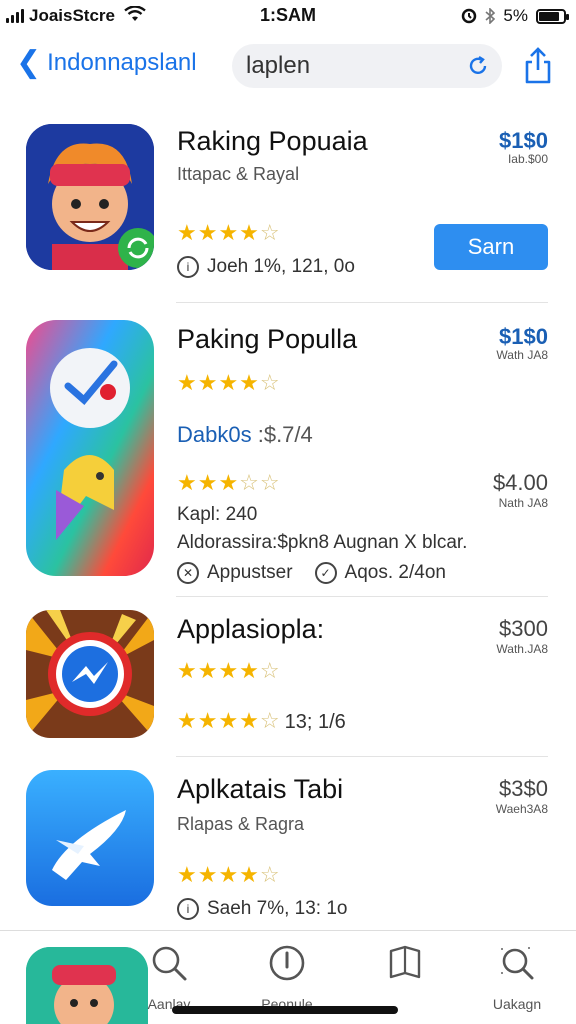 The height and width of the screenshot is (1024, 576). I want to click on tab-info: Peonule, so click(287, 977).